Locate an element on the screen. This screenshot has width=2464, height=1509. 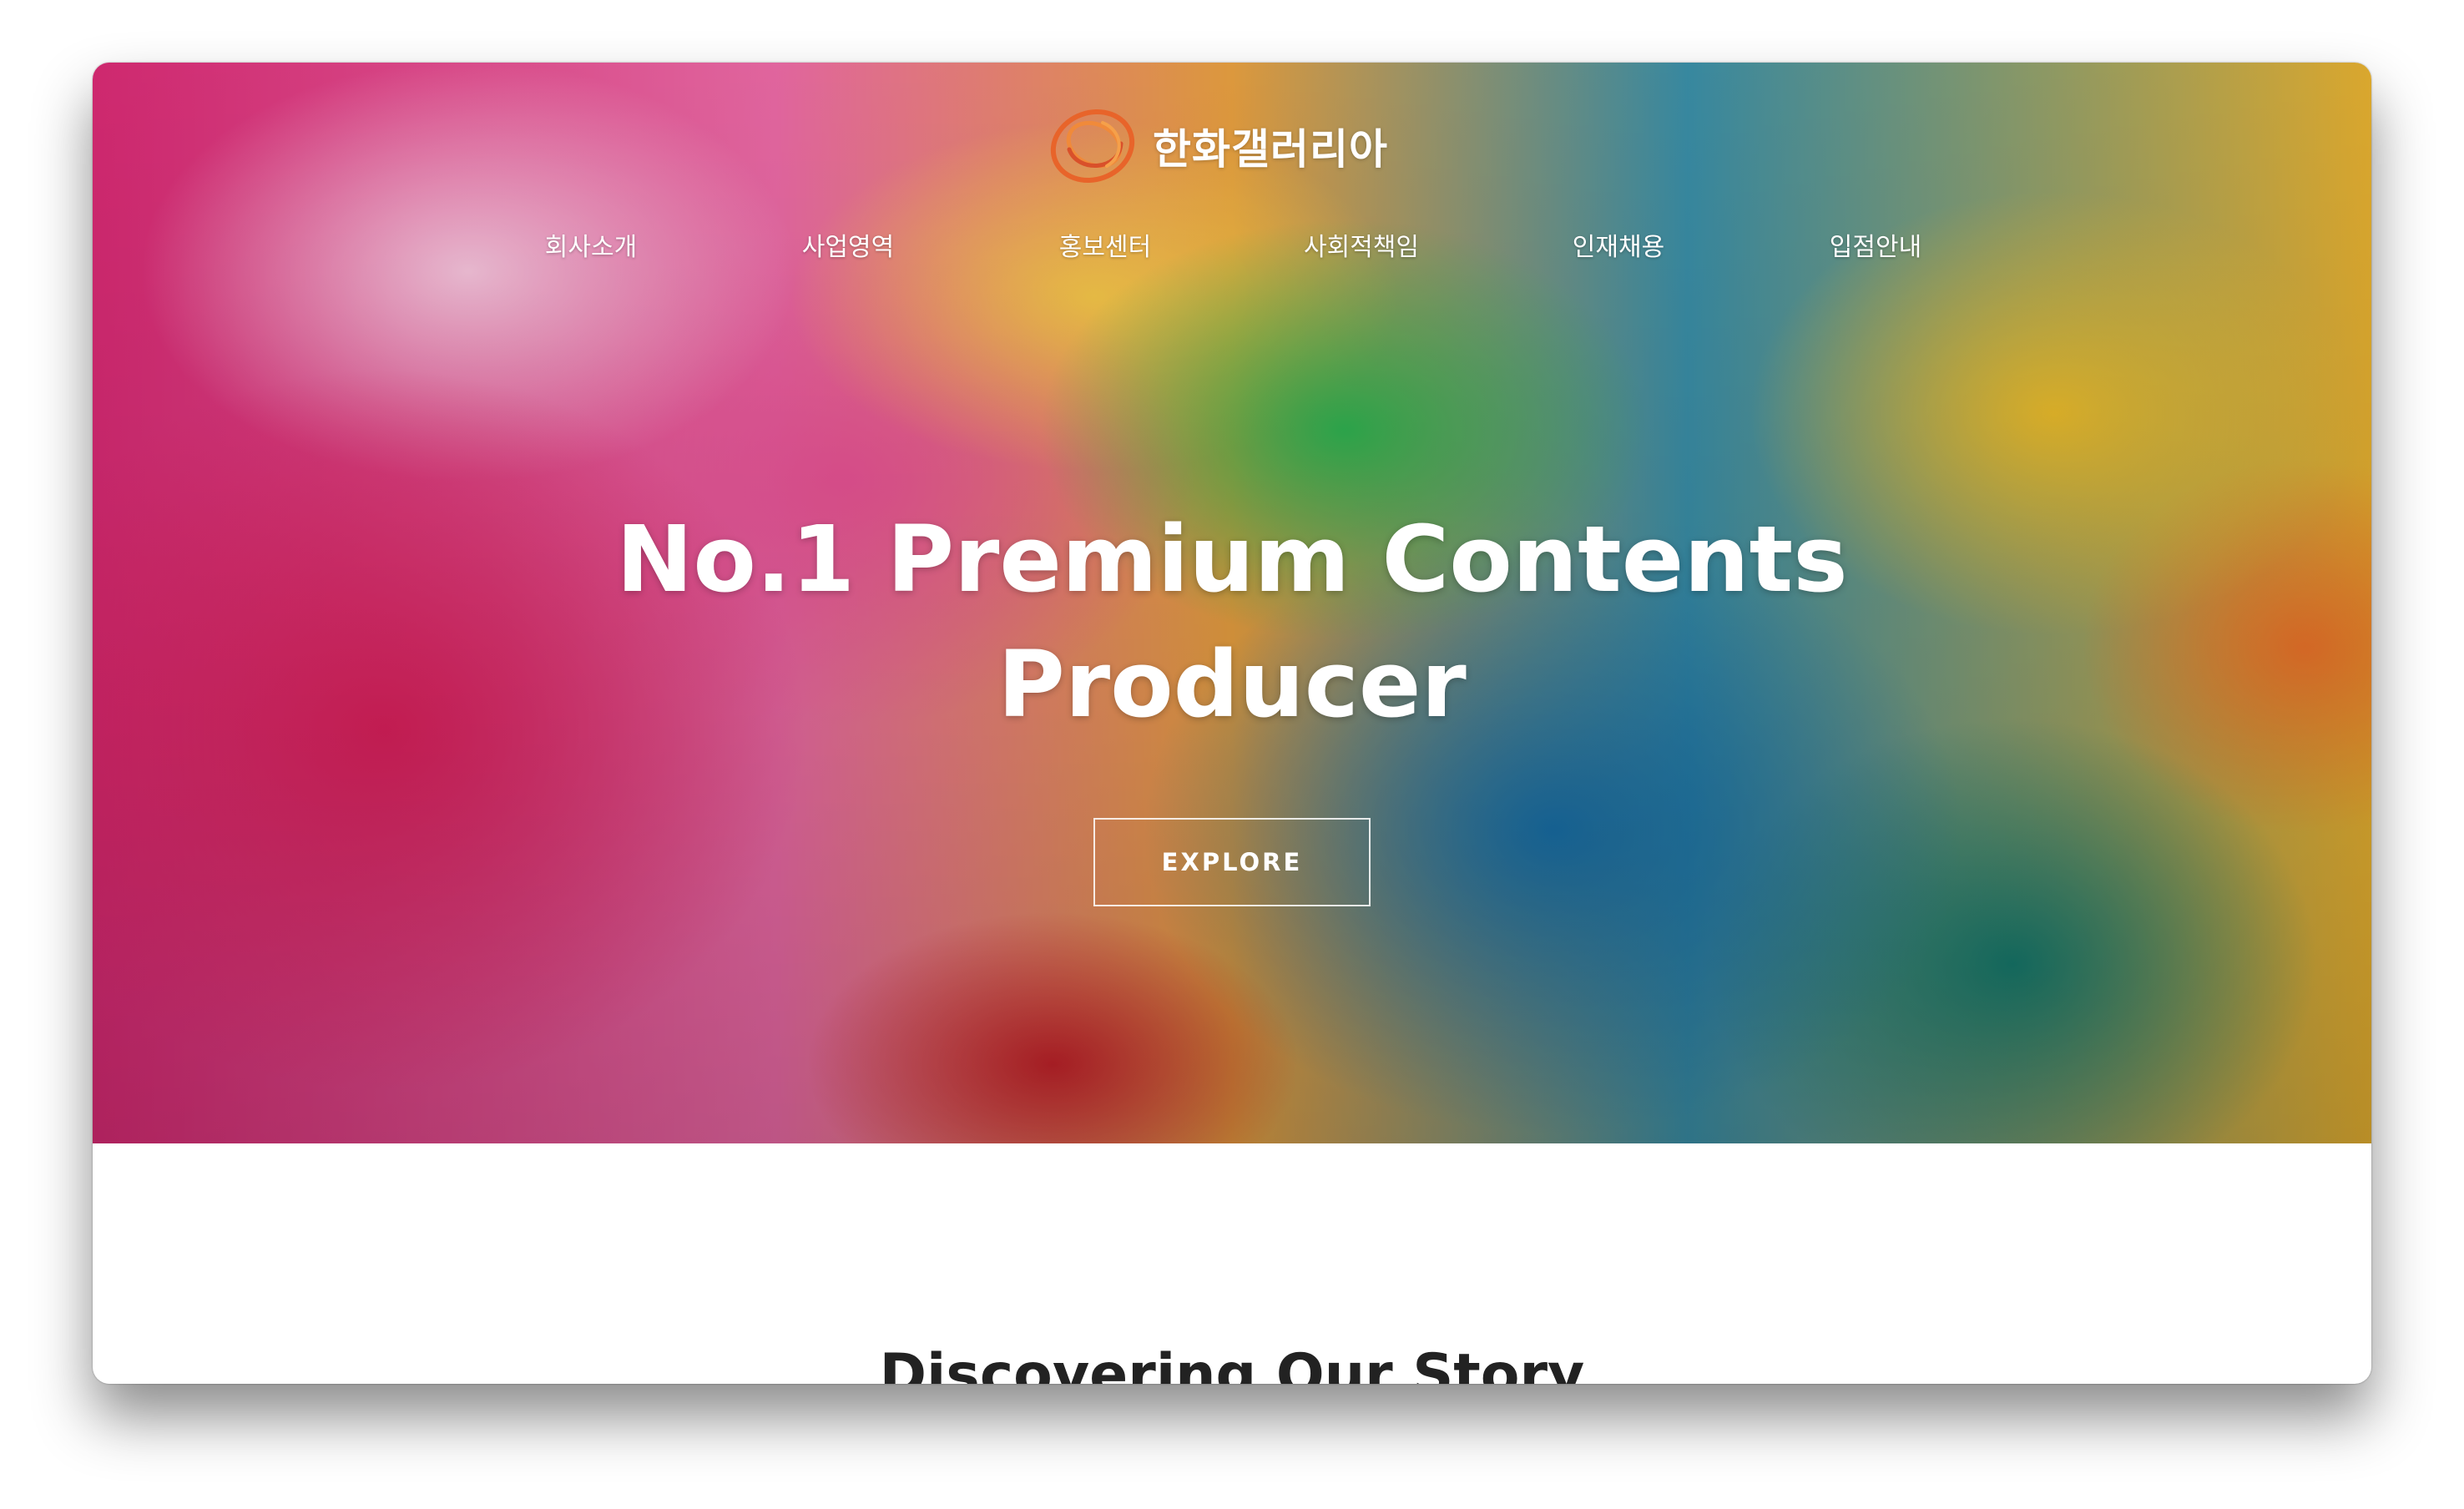
nav-item-business: 사업영역 is located at coordinates (848, 245).